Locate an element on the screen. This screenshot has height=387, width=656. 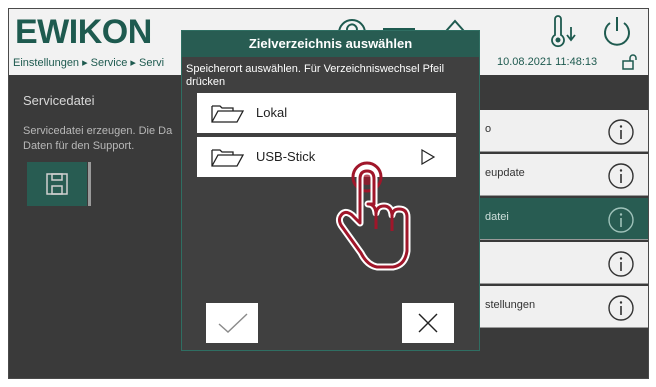
option-usb-stick: USB-Stick is located at coordinates (326, 157).